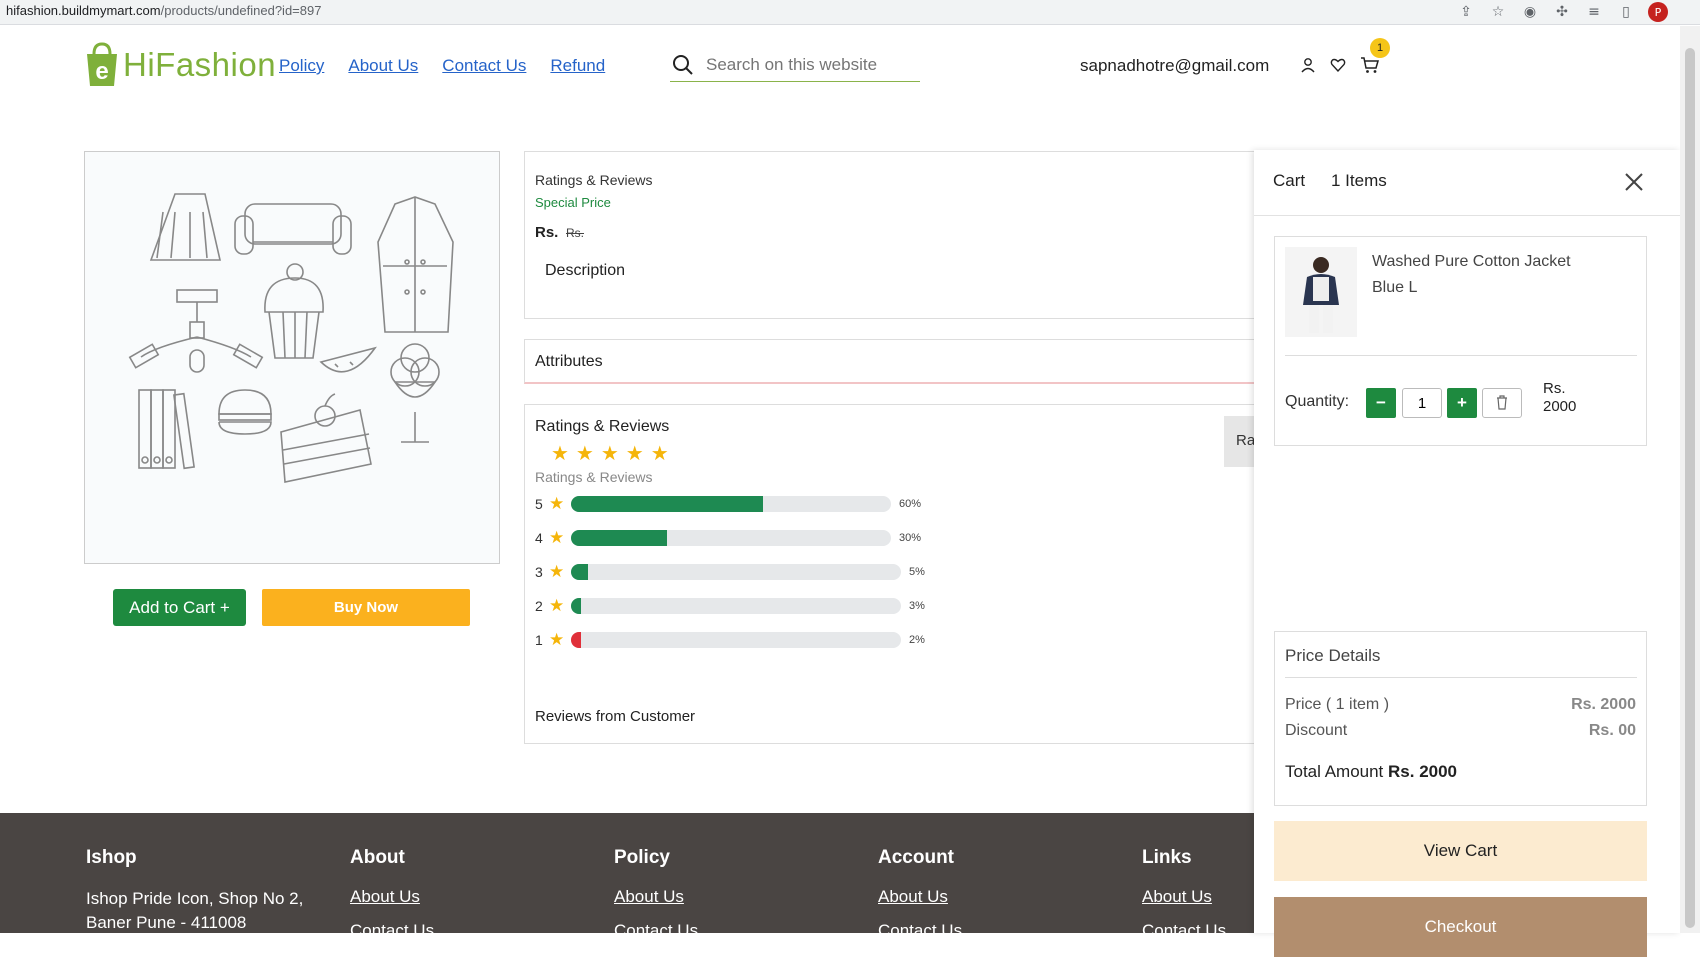  Describe the element at coordinates (1462, 403) in the screenshot. I see `increase-quantity-button: +` at that location.